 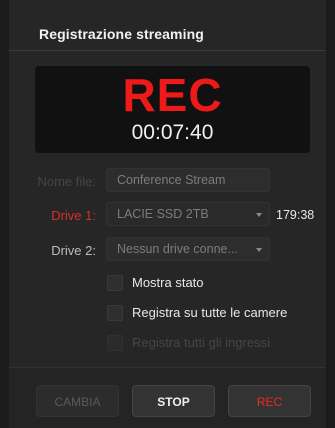 I want to click on record-all-cameras-label: Registra su tutte le camere, so click(x=210, y=312).